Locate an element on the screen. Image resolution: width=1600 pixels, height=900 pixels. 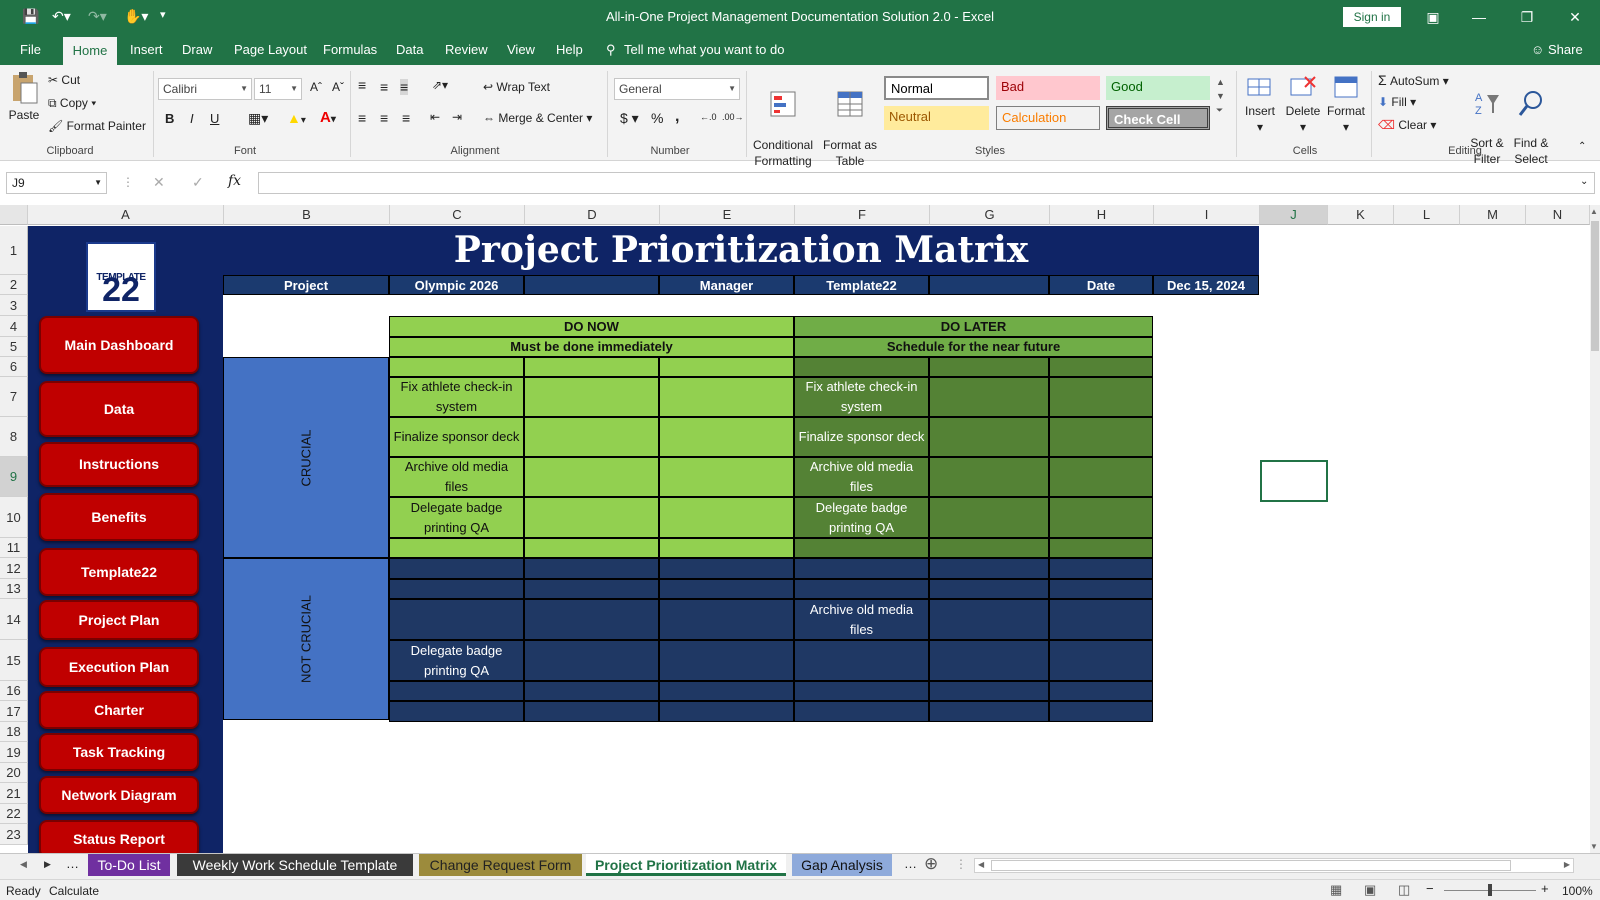
page-break-view-icon: ◫ is located at coordinates (1404, 890).